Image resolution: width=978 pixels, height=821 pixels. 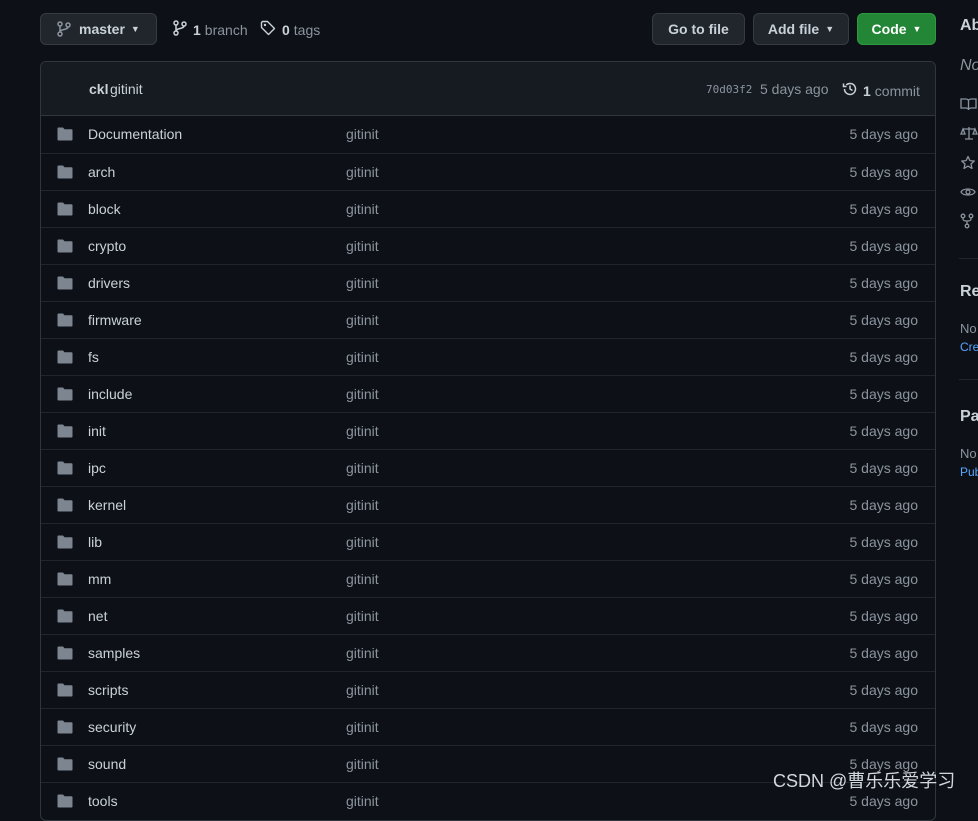 What do you see at coordinates (864, 781) in the screenshot?
I see `csdn-watermark: CSDN @曹乐乐爱学习` at bounding box center [864, 781].